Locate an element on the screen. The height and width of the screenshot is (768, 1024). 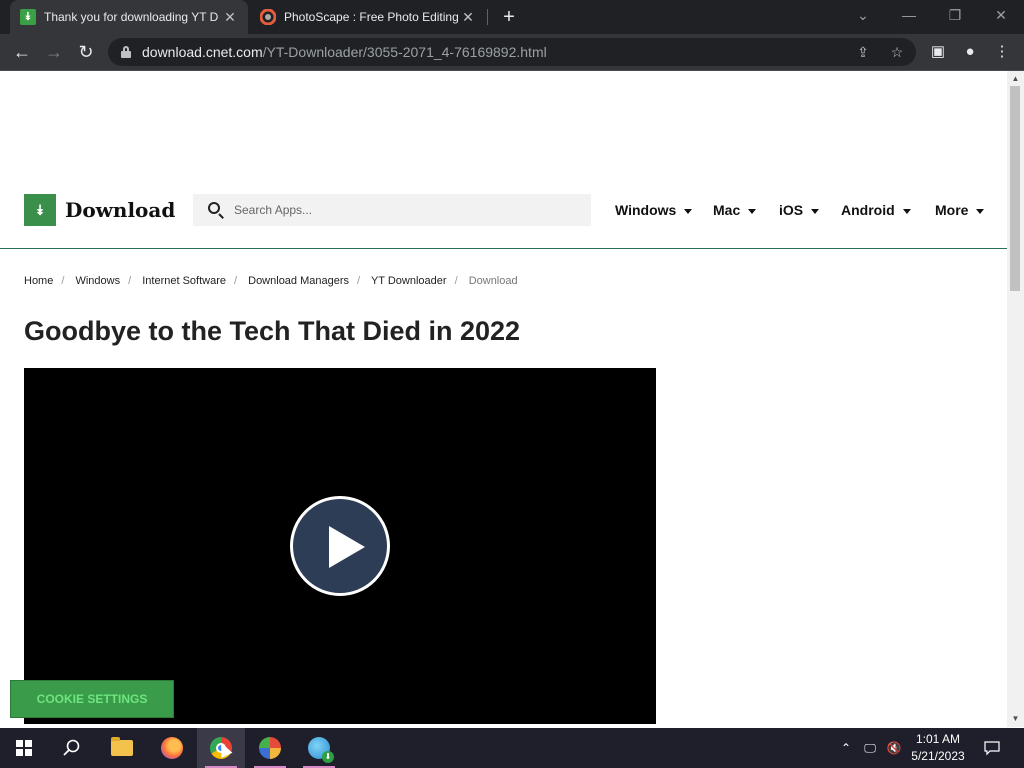
breadcrumb-windows: Windows is located at coordinates (97, 281).